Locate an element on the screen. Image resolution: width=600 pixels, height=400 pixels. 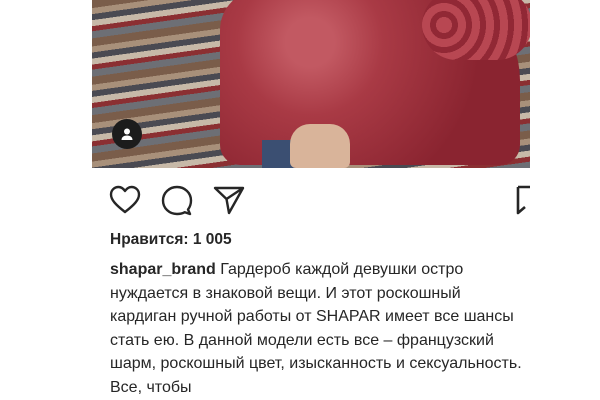
user-tag-button is located at coordinates (127, 134).